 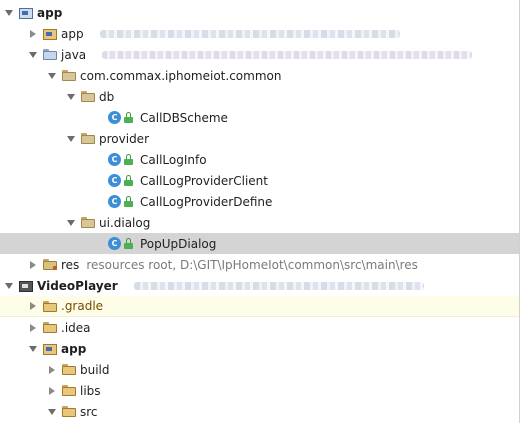 I want to click on tree-node-src: src, so click(x=259, y=411).